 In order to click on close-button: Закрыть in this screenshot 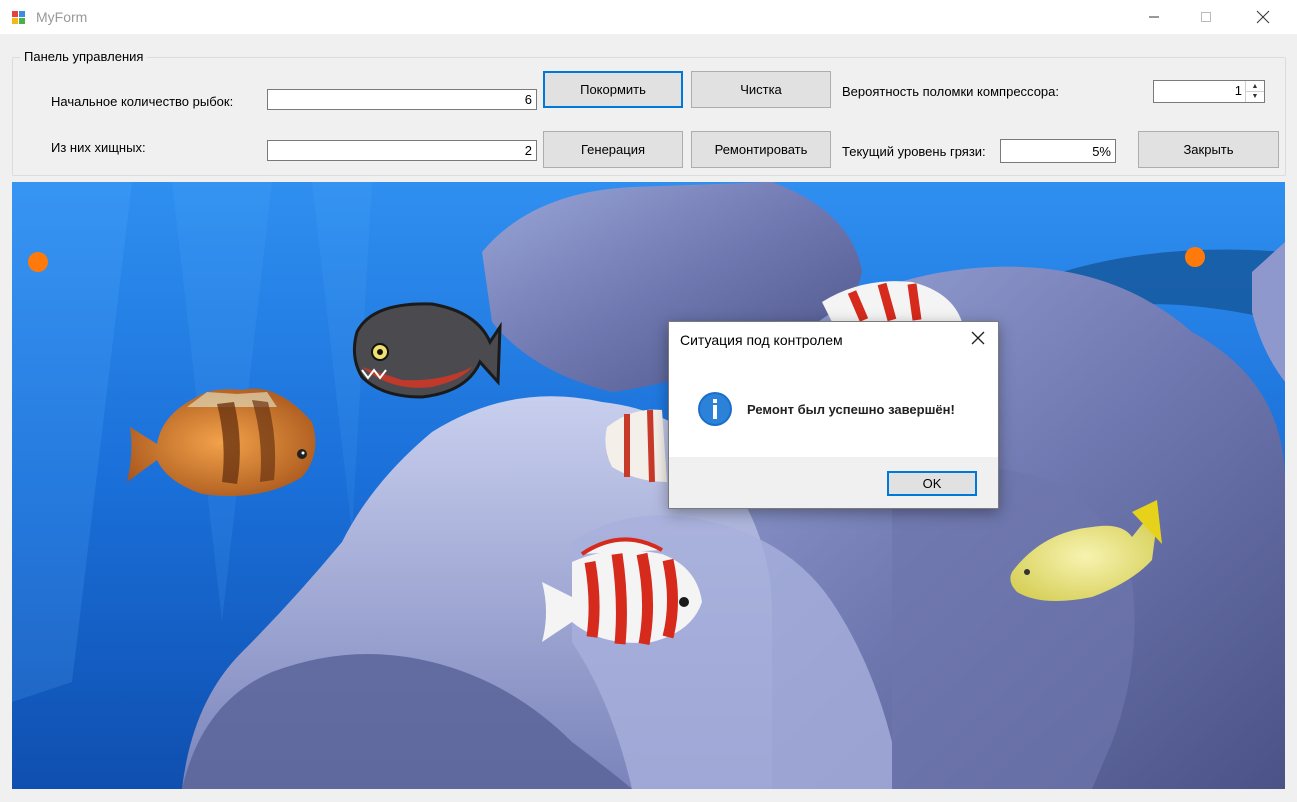, I will do `click(1208, 149)`.